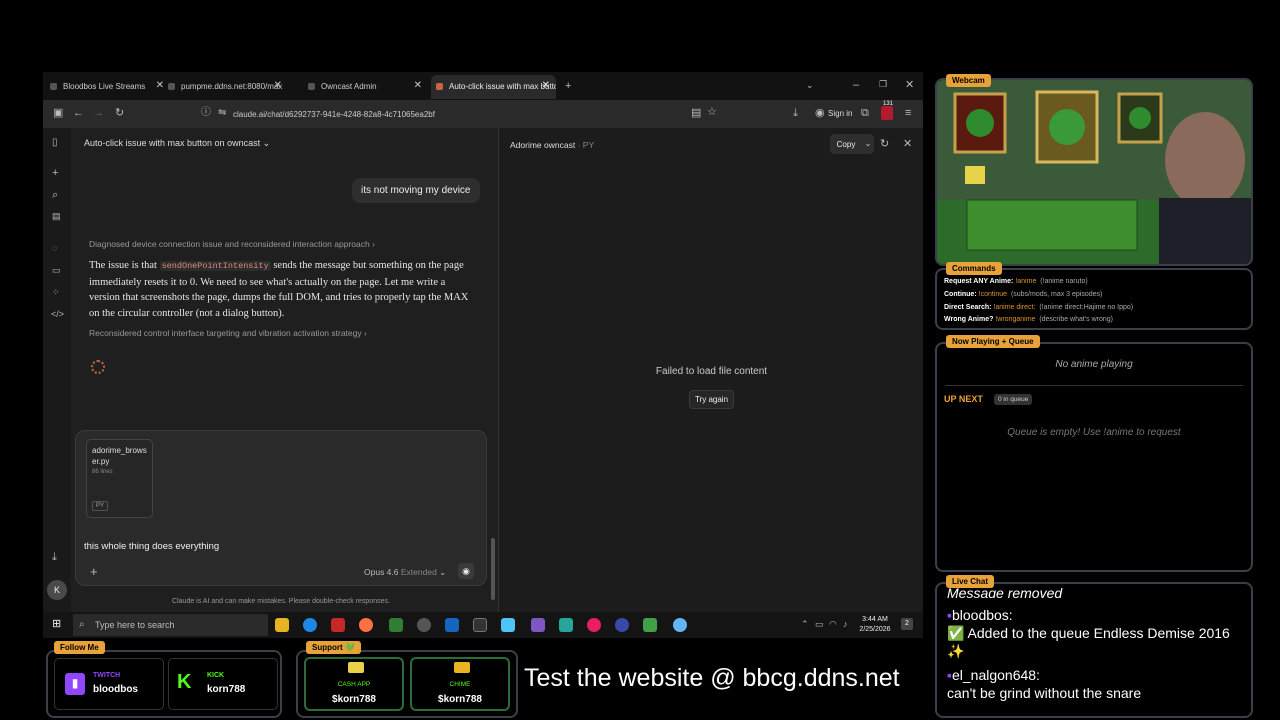 The height and width of the screenshot is (720, 1280). What do you see at coordinates (56, 624) in the screenshot?
I see `windows-start-icon: ⊞` at bounding box center [56, 624].